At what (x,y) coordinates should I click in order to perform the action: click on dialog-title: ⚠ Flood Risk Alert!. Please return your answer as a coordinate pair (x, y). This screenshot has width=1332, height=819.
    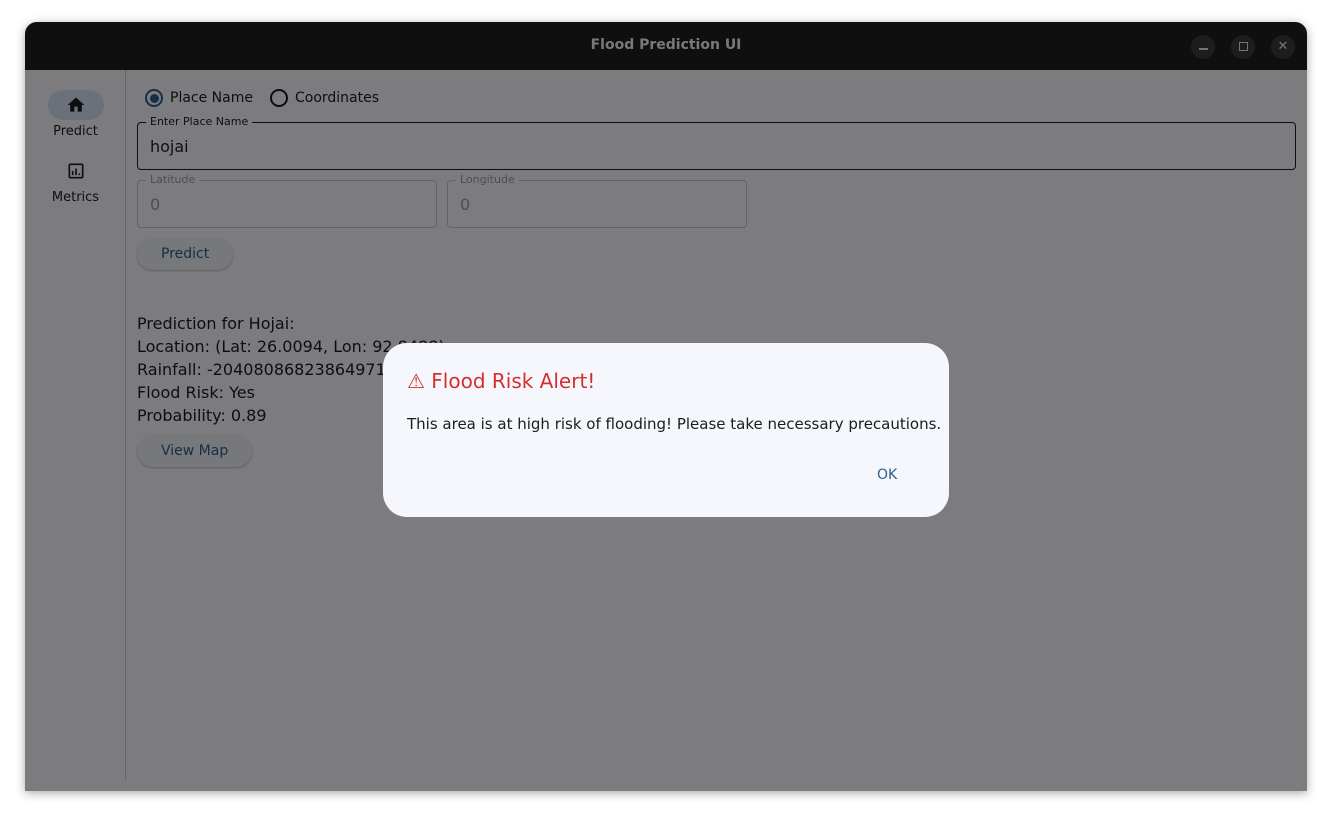
    Looking at the image, I should click on (501, 381).